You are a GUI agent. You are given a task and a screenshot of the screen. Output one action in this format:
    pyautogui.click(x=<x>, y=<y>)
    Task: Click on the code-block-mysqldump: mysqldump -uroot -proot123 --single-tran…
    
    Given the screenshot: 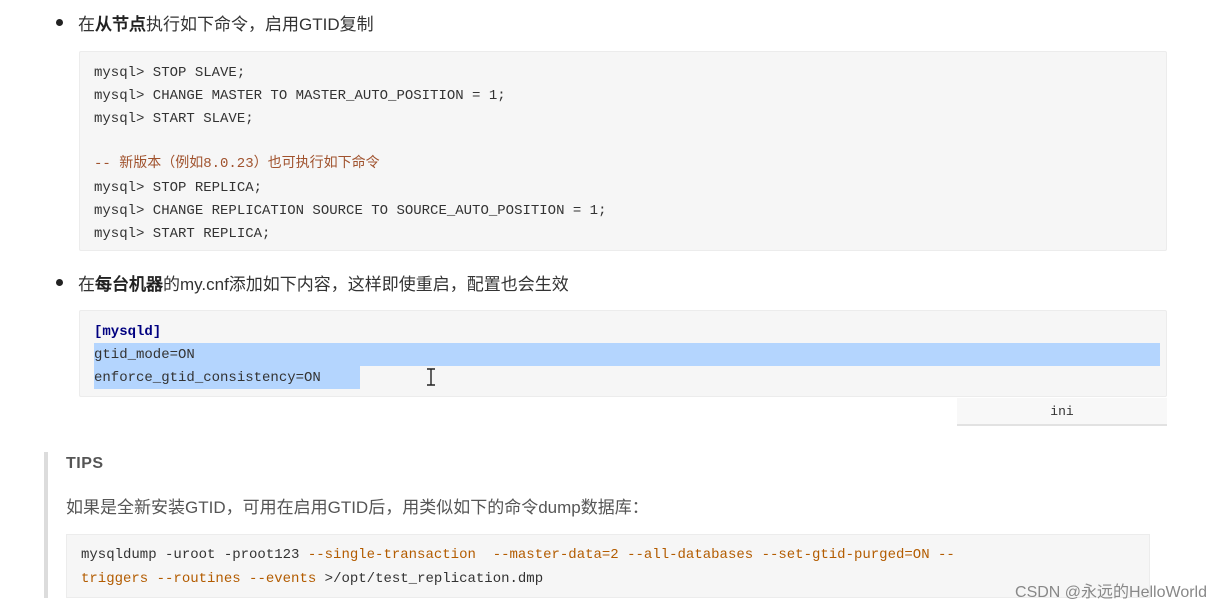 What is the action you would take?
    pyautogui.click(x=608, y=566)
    